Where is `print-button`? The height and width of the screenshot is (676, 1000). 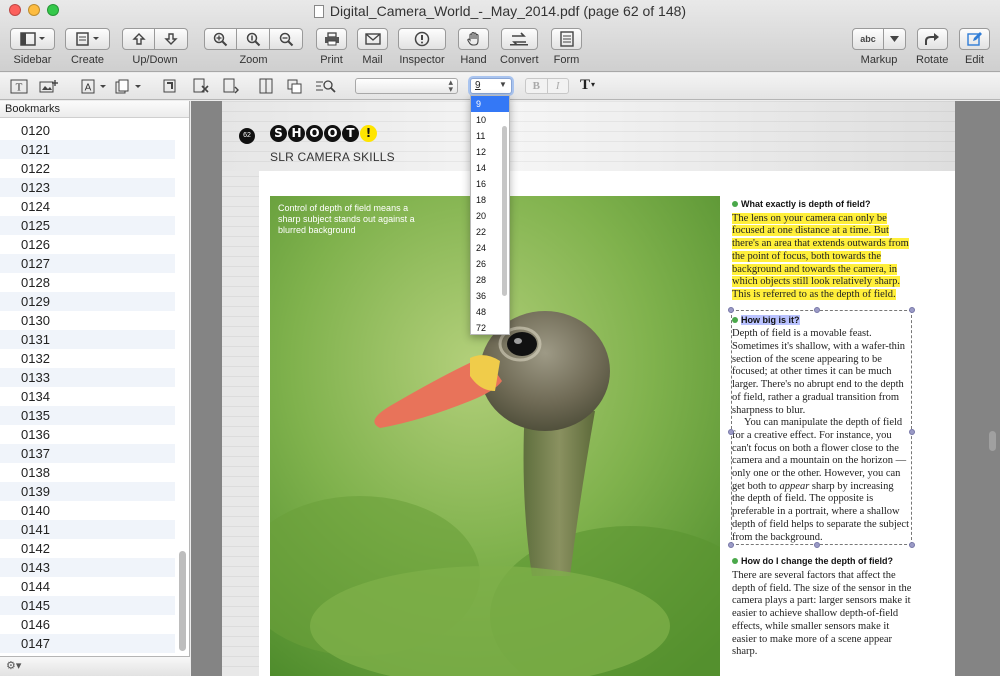
print-button is located at coordinates (331, 39).